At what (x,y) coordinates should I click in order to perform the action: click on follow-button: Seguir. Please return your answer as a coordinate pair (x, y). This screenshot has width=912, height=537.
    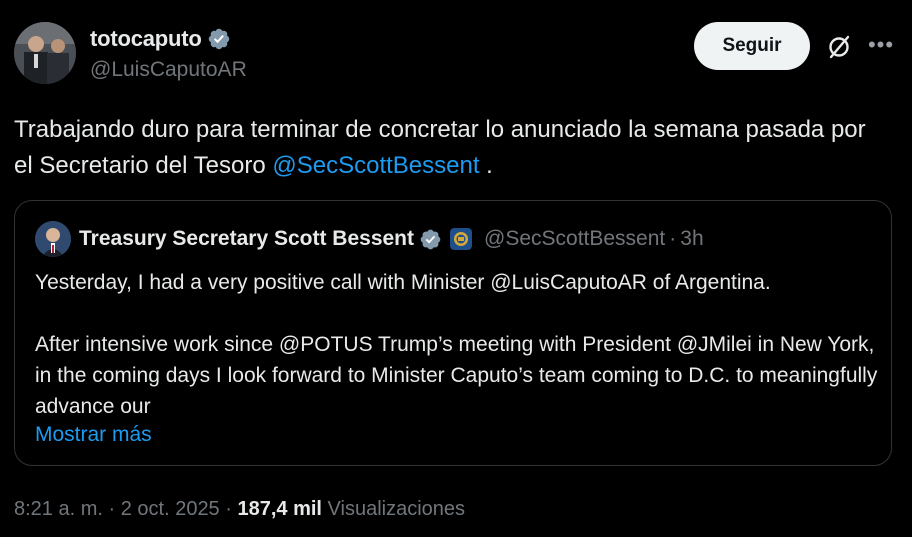
    Looking at the image, I should click on (752, 46).